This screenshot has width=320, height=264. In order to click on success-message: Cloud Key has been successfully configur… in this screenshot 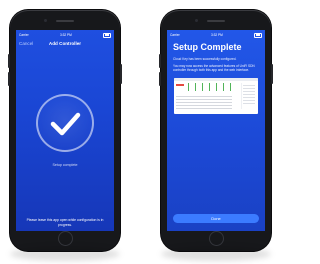, I will do `click(205, 59)`.